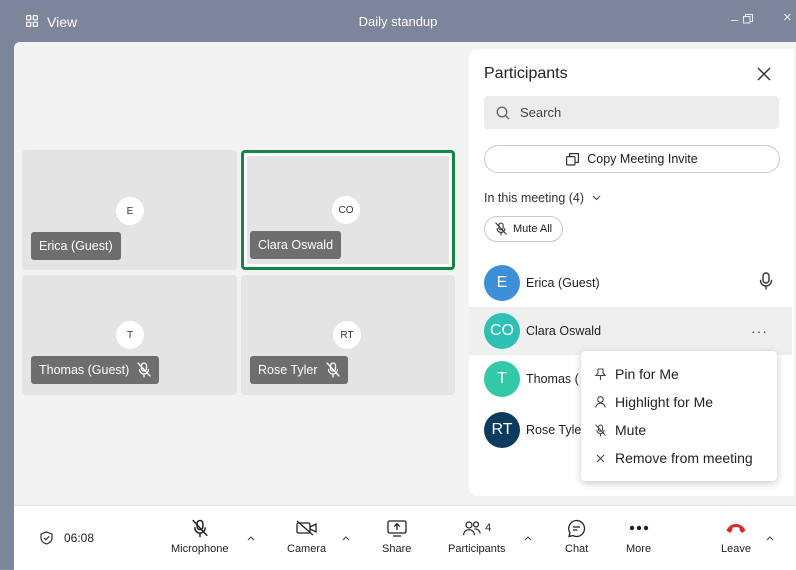  I want to click on search-input, so click(640, 112).